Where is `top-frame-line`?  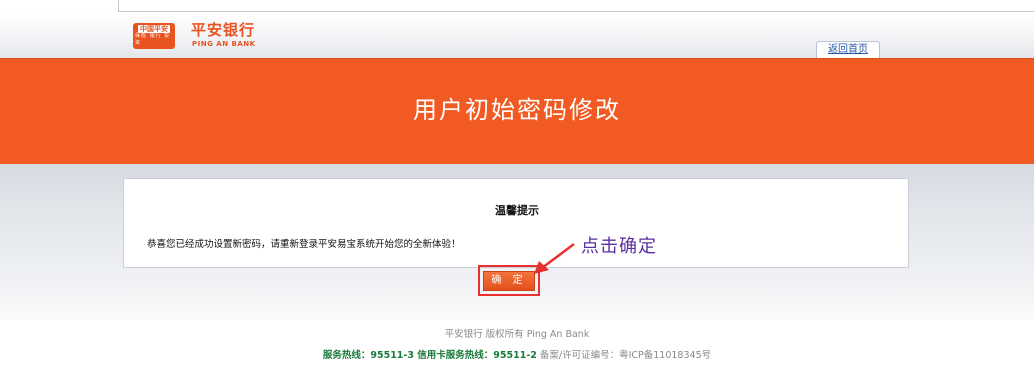
top-frame-line is located at coordinates (576, 6).